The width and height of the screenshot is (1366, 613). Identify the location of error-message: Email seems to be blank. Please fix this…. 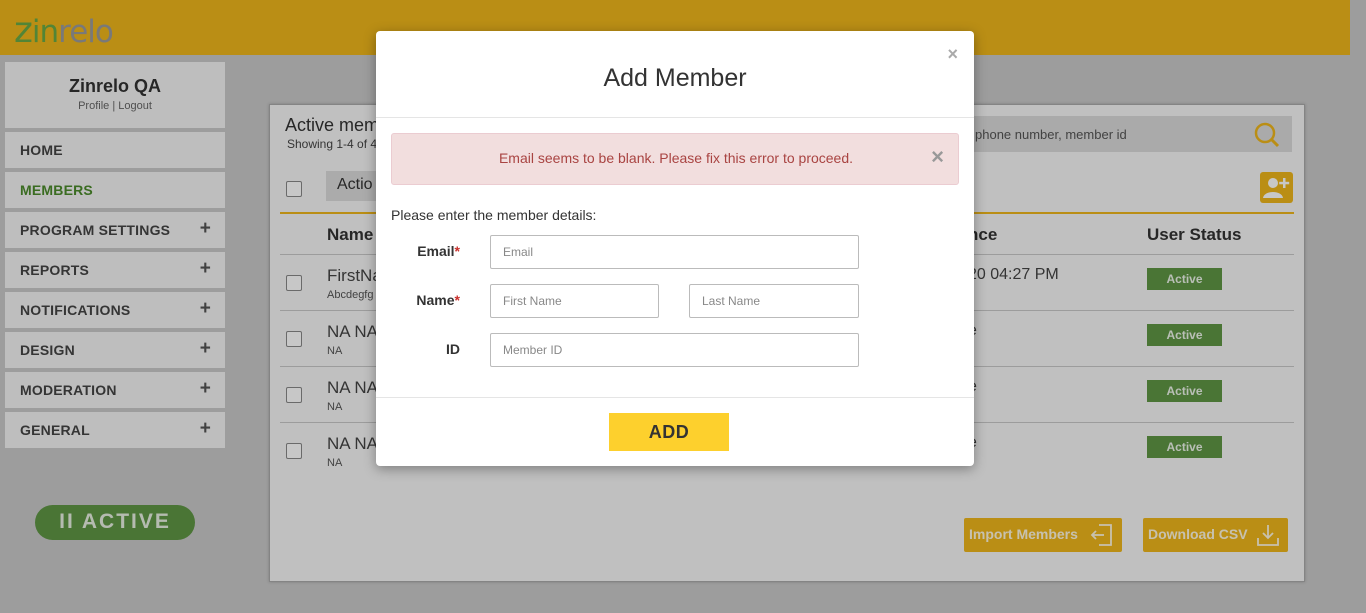
(676, 158).